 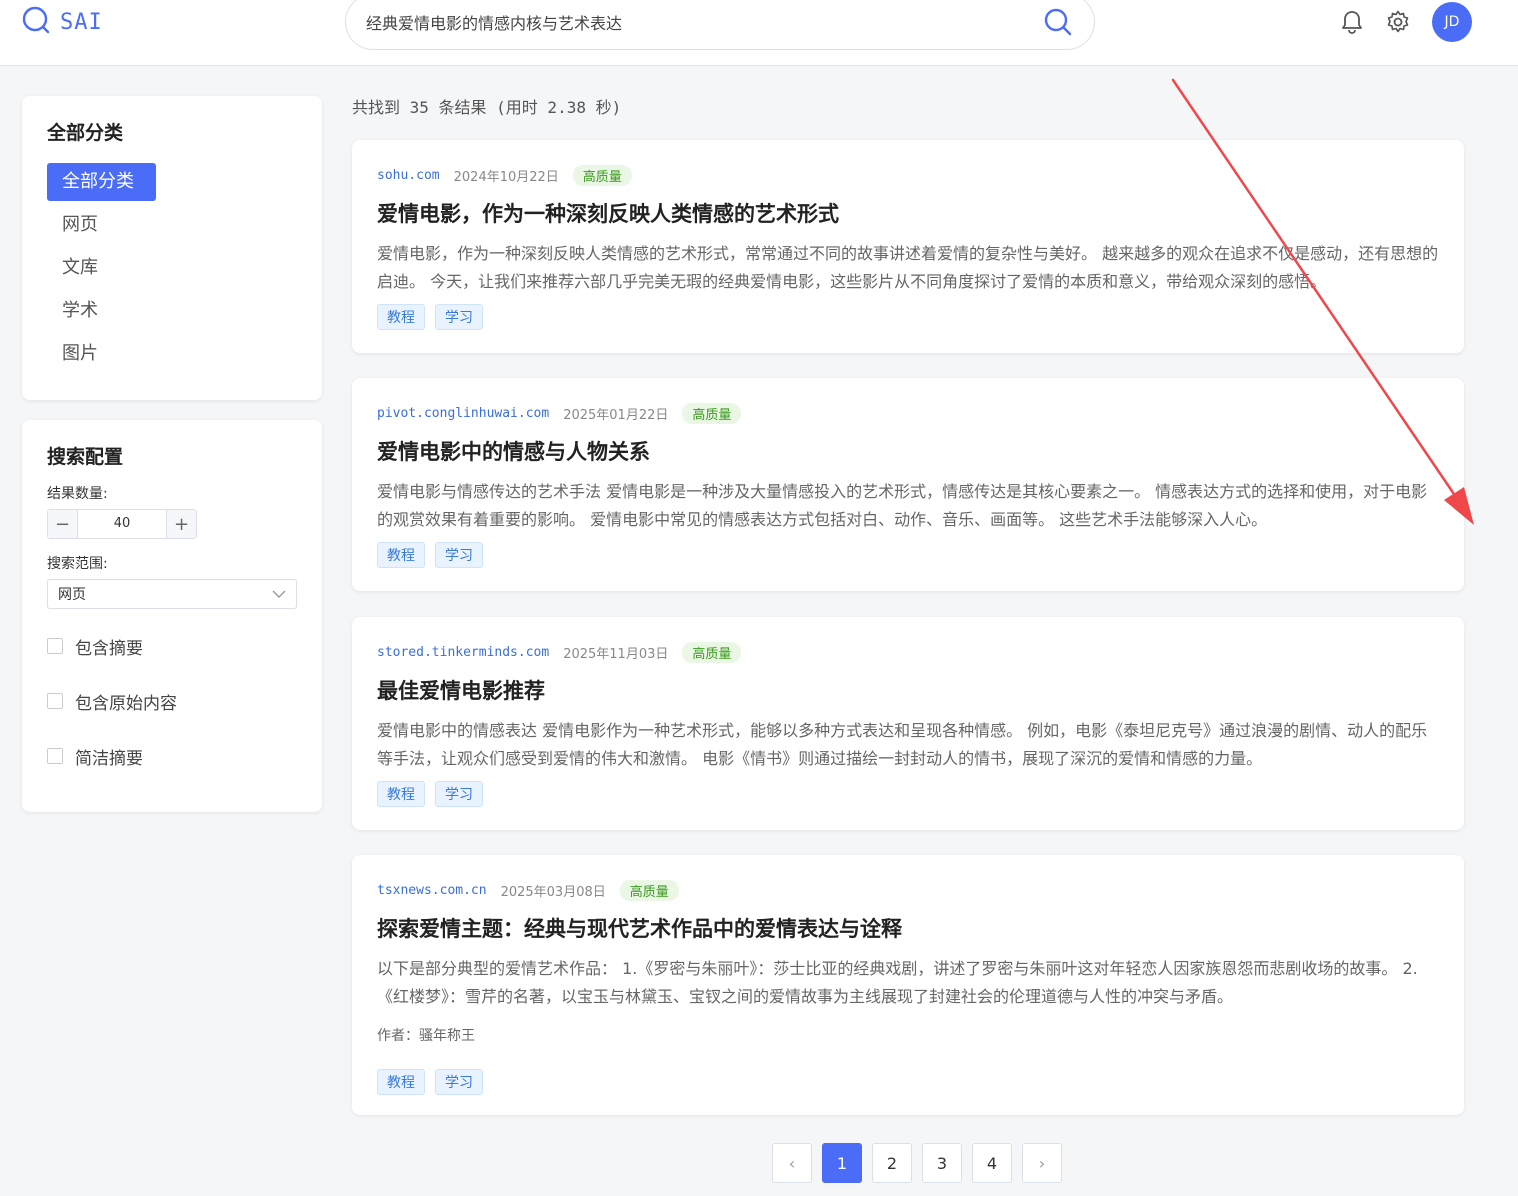 I want to click on search-button, so click(x=1058, y=22).